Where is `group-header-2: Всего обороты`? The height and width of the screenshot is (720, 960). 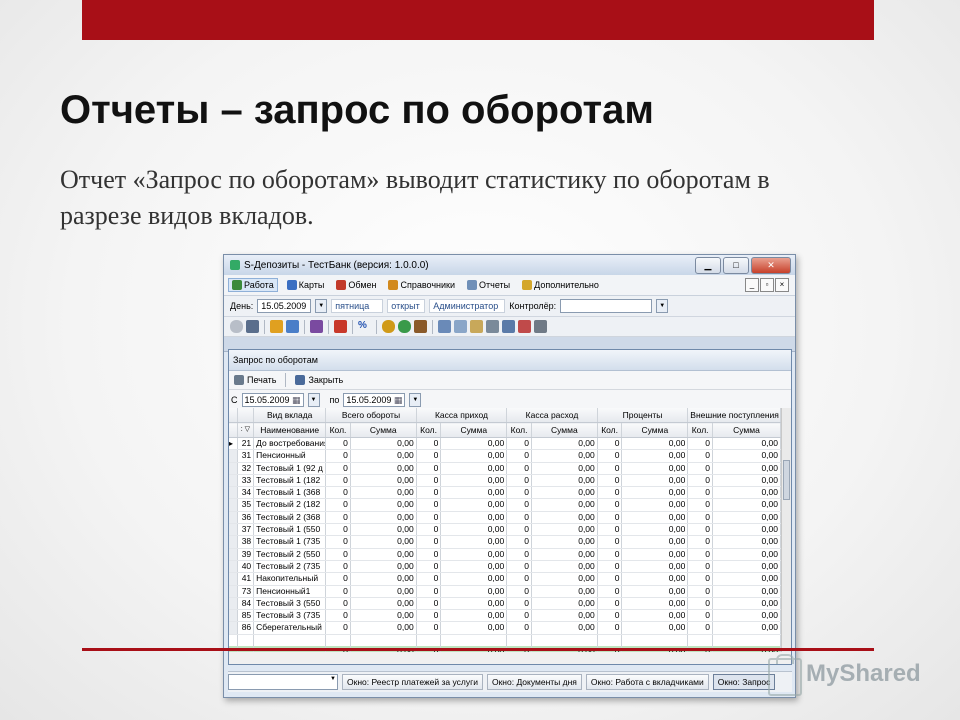
group-header-2: Всего обороты is located at coordinates (371, 415).